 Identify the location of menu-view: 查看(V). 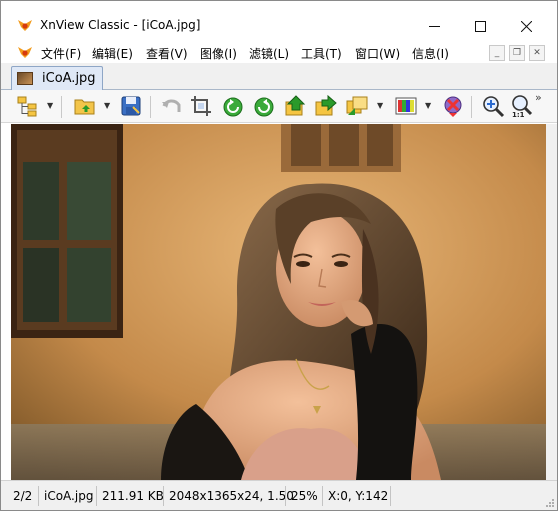
(167, 53).